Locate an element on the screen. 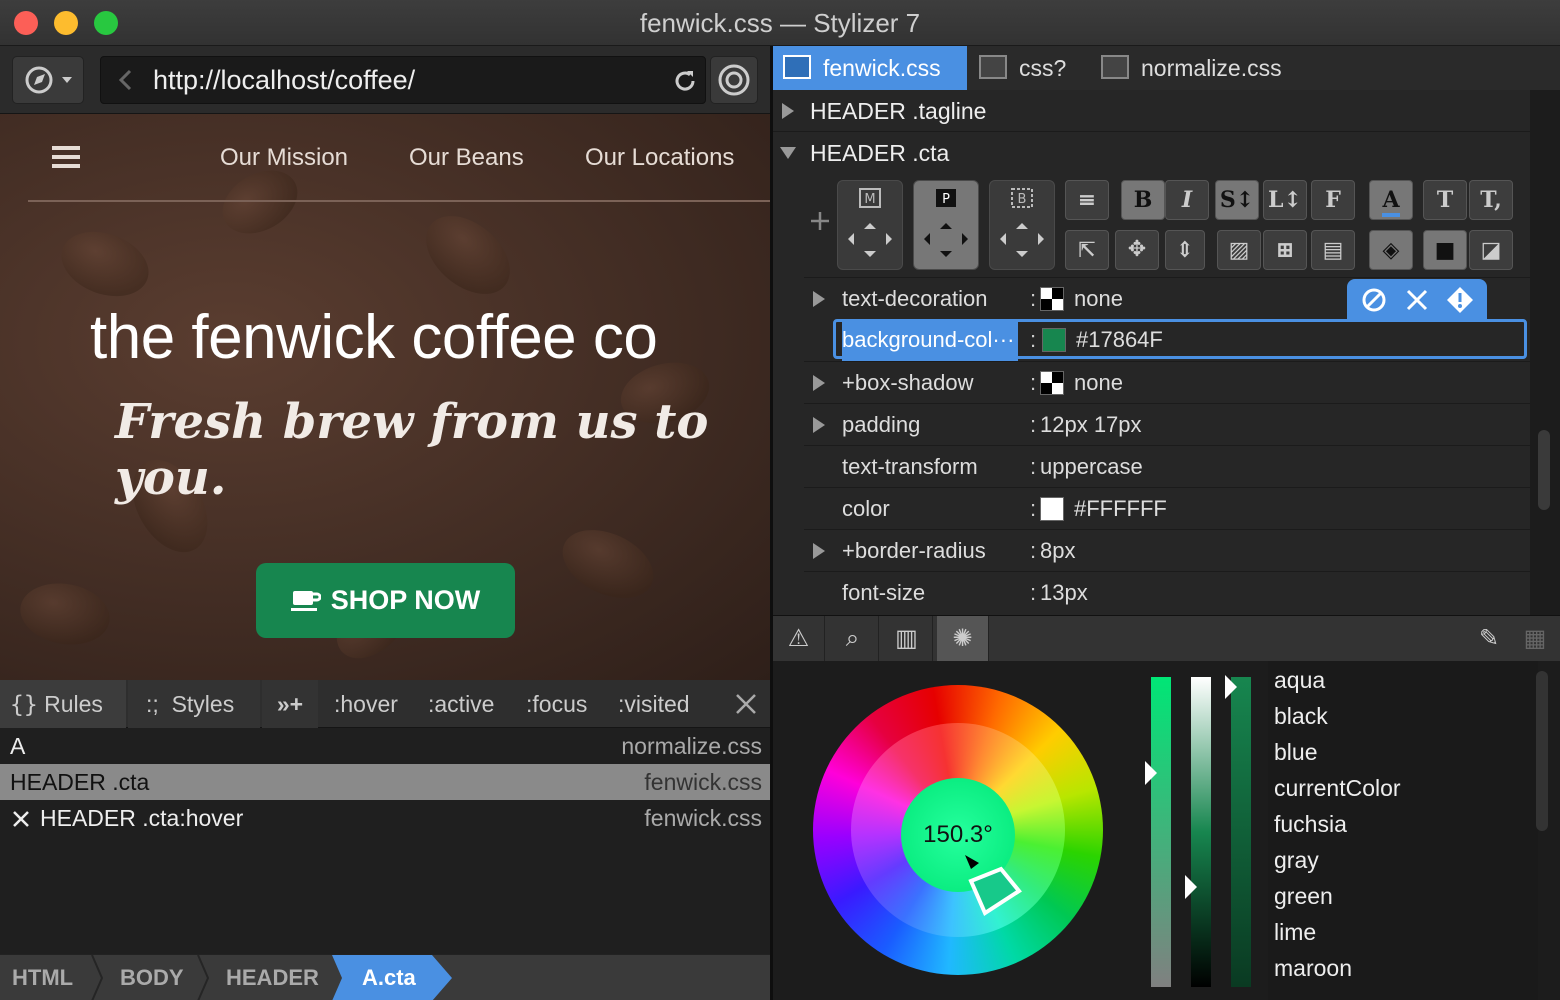  tab-fenwick-css: fenwick.css is located at coordinates (870, 68).